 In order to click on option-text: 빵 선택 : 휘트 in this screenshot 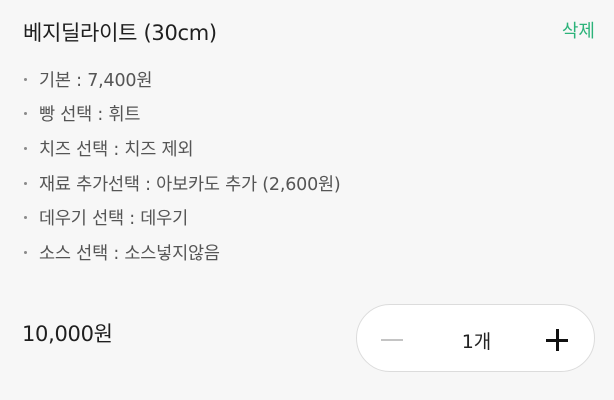, I will do `click(90, 115)`.